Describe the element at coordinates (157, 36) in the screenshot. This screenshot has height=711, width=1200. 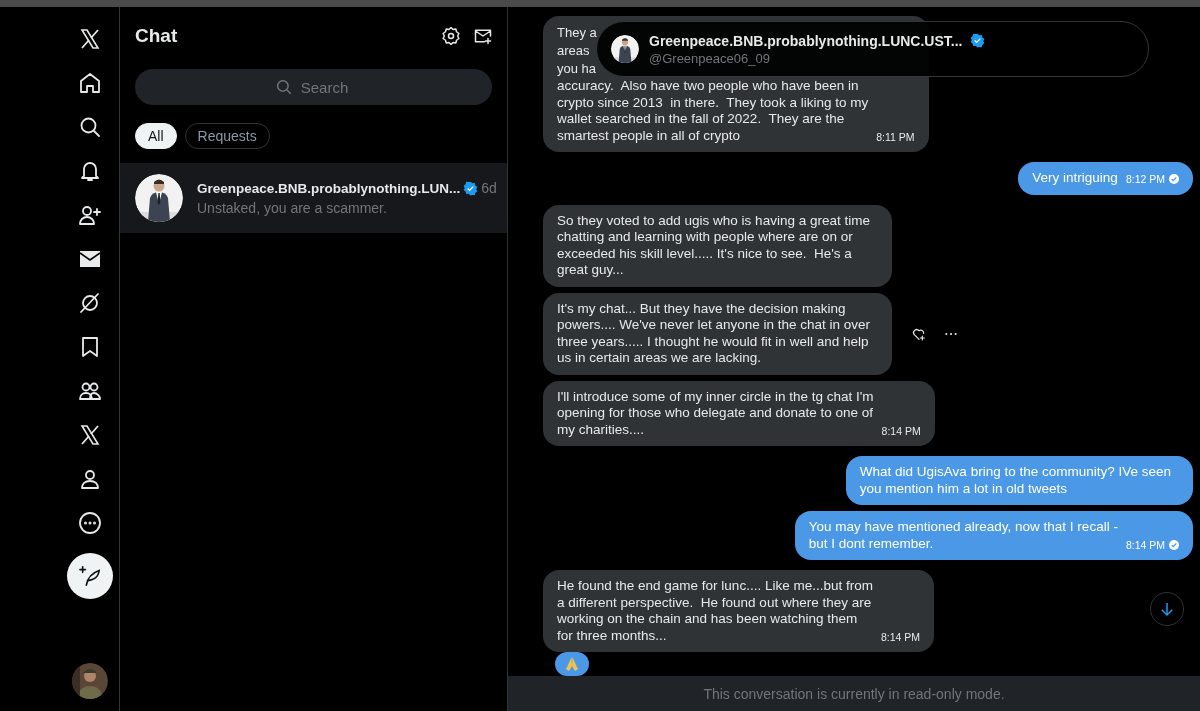
I see `page-title: Chat` at that location.